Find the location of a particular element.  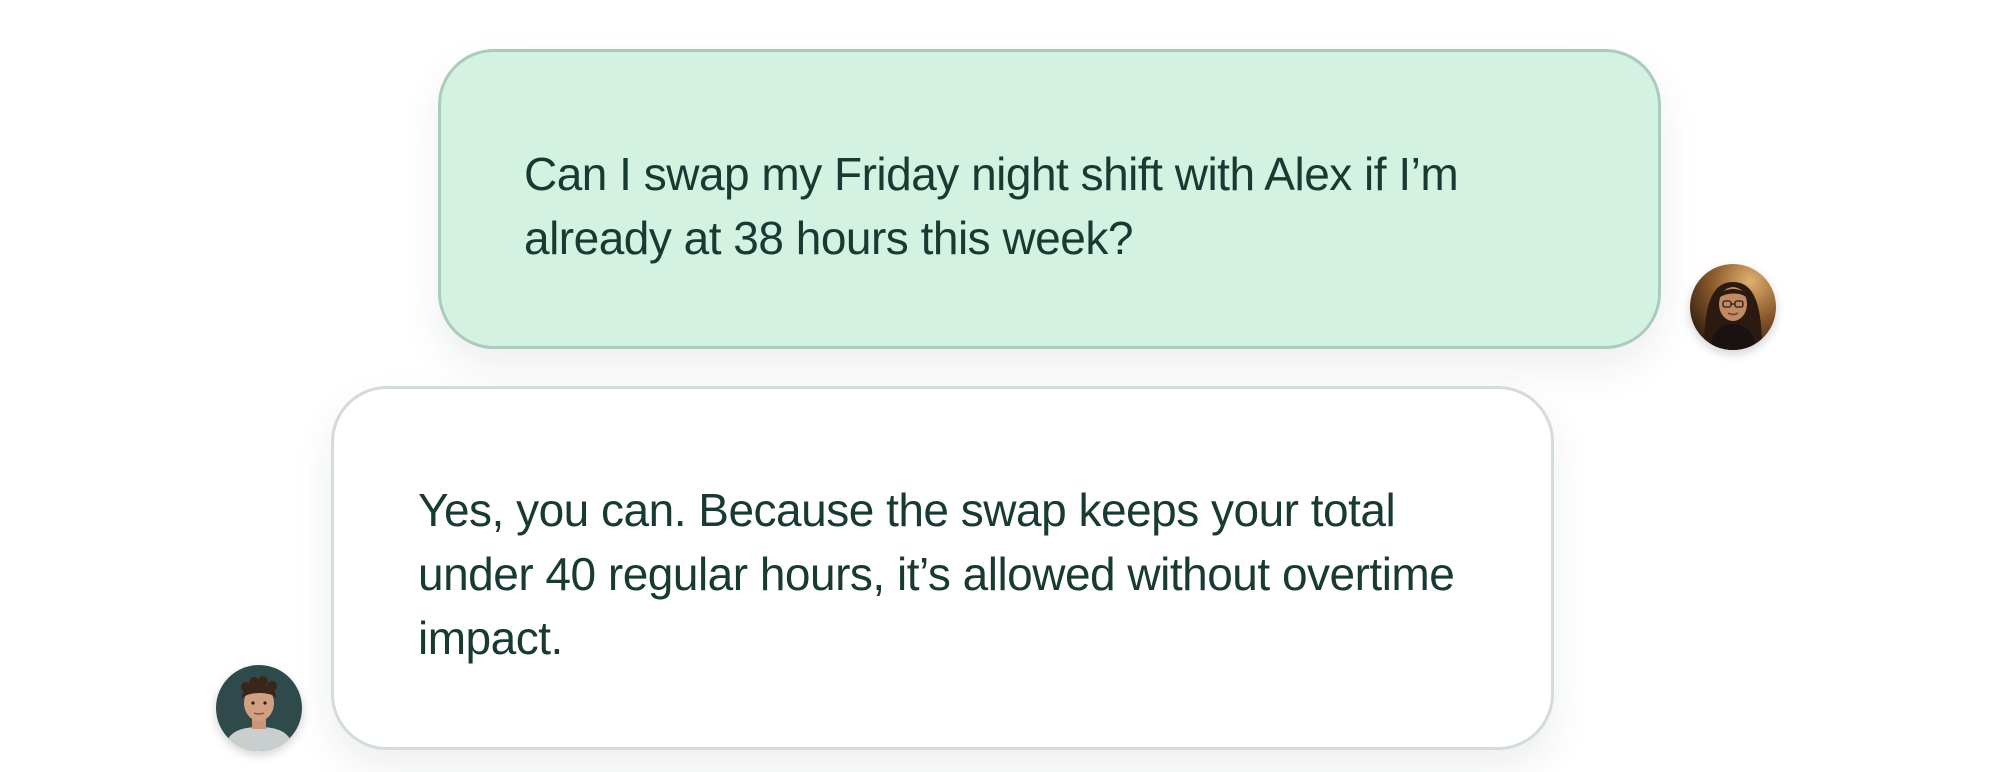

user-avatar-icon is located at coordinates (1733, 307).